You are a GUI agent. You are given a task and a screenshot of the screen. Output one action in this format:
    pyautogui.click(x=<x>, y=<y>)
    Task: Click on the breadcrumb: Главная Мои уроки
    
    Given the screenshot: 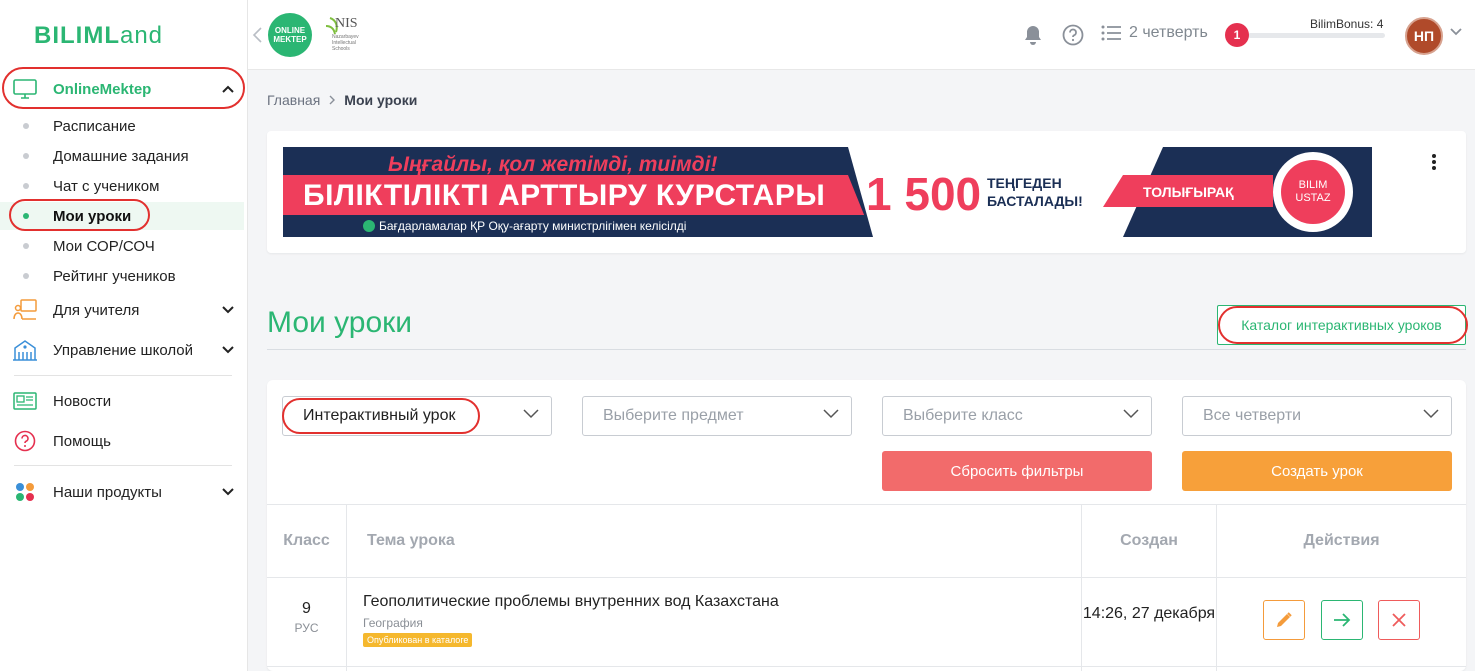 What is the action you would take?
    pyautogui.click(x=342, y=100)
    